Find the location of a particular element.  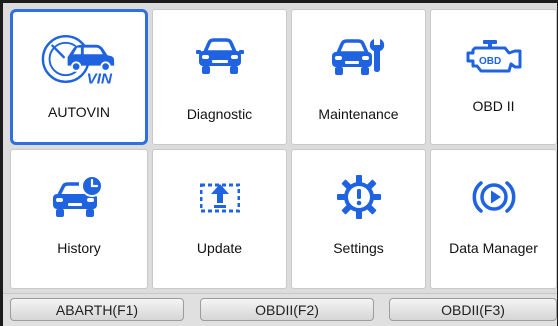

tile-label: History is located at coordinates (79, 248).